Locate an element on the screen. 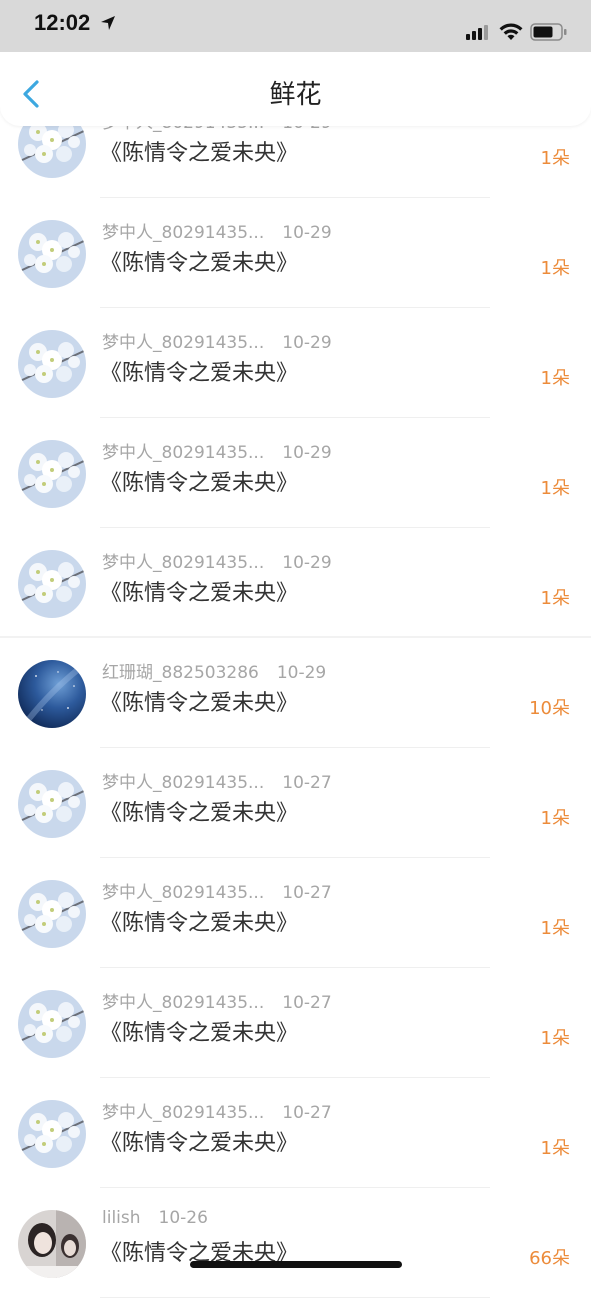 This screenshot has height=1298, width=591. signal-icon is located at coordinates (477, 32).